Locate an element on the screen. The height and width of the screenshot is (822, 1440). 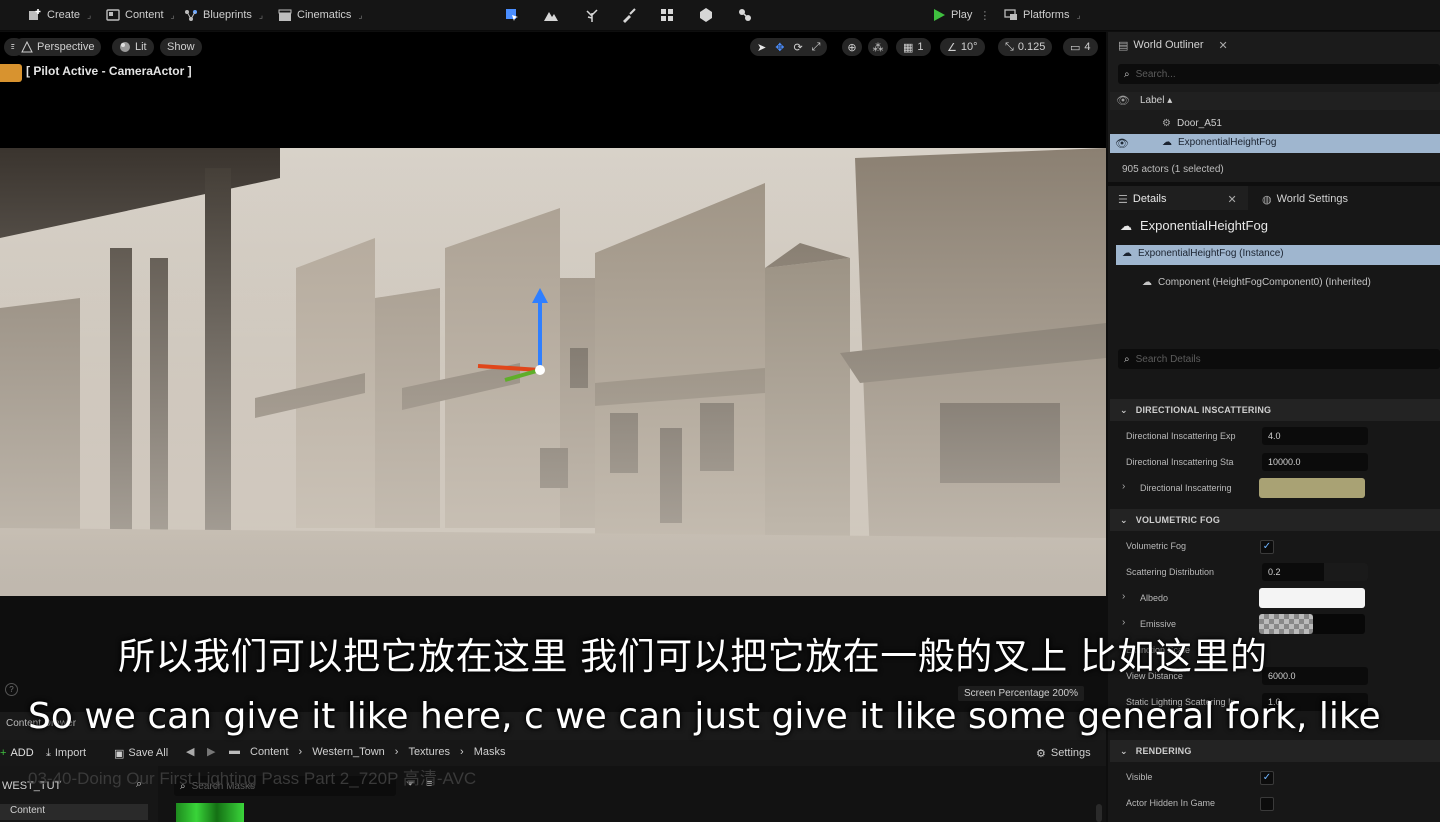
landscape-icon is located at coordinates (551, 15).